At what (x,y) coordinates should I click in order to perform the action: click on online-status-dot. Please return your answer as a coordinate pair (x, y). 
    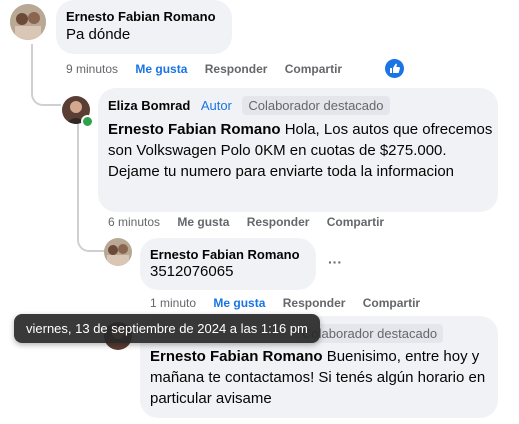
    Looking at the image, I should click on (87, 121).